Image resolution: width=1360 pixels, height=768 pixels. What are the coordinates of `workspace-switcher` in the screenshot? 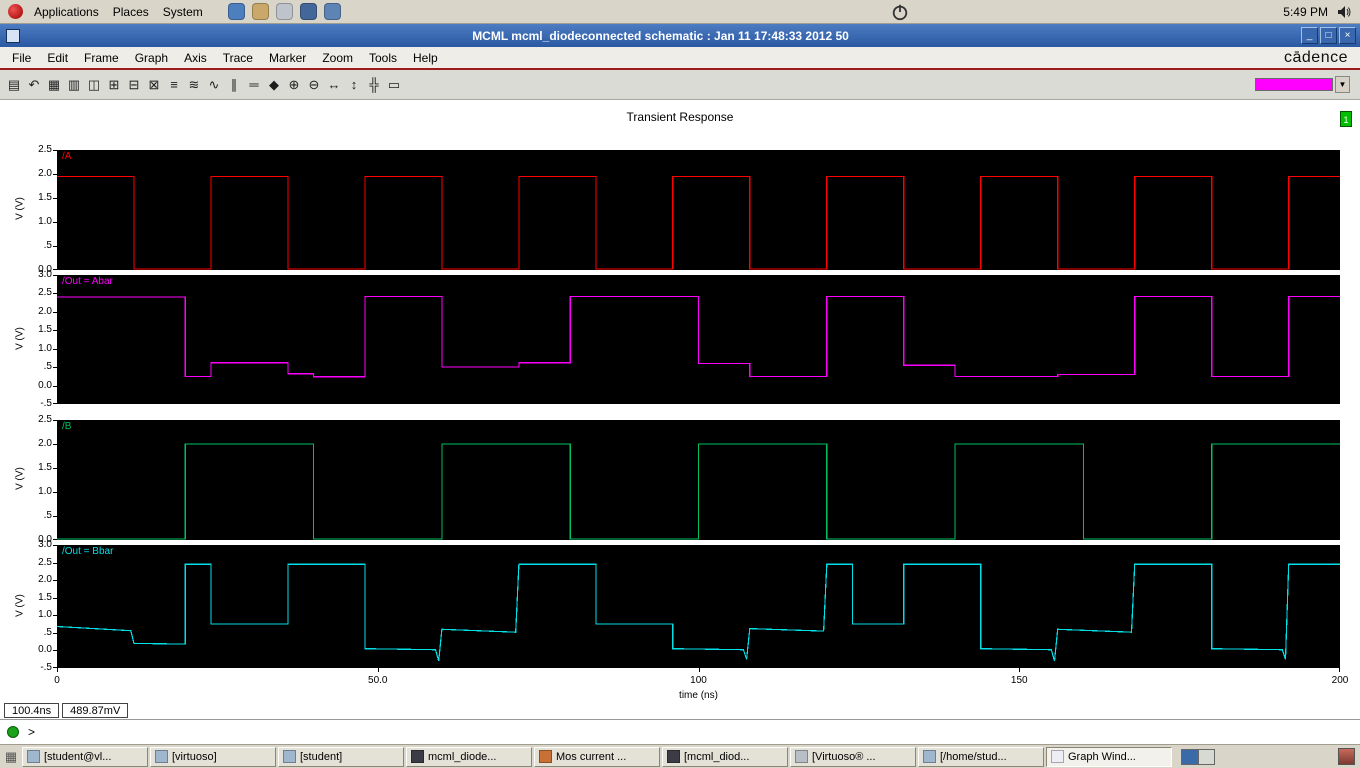 It's located at (1198, 756).